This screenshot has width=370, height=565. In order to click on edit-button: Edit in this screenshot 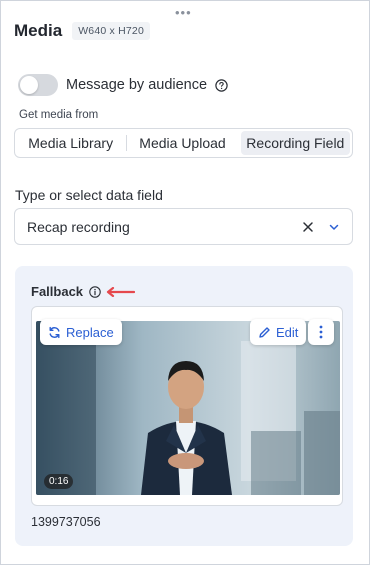, I will do `click(278, 332)`.